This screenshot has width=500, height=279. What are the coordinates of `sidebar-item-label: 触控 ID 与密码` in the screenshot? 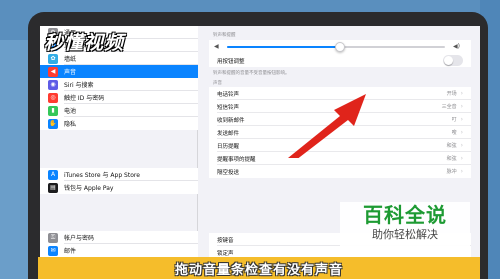 It's located at (84, 98).